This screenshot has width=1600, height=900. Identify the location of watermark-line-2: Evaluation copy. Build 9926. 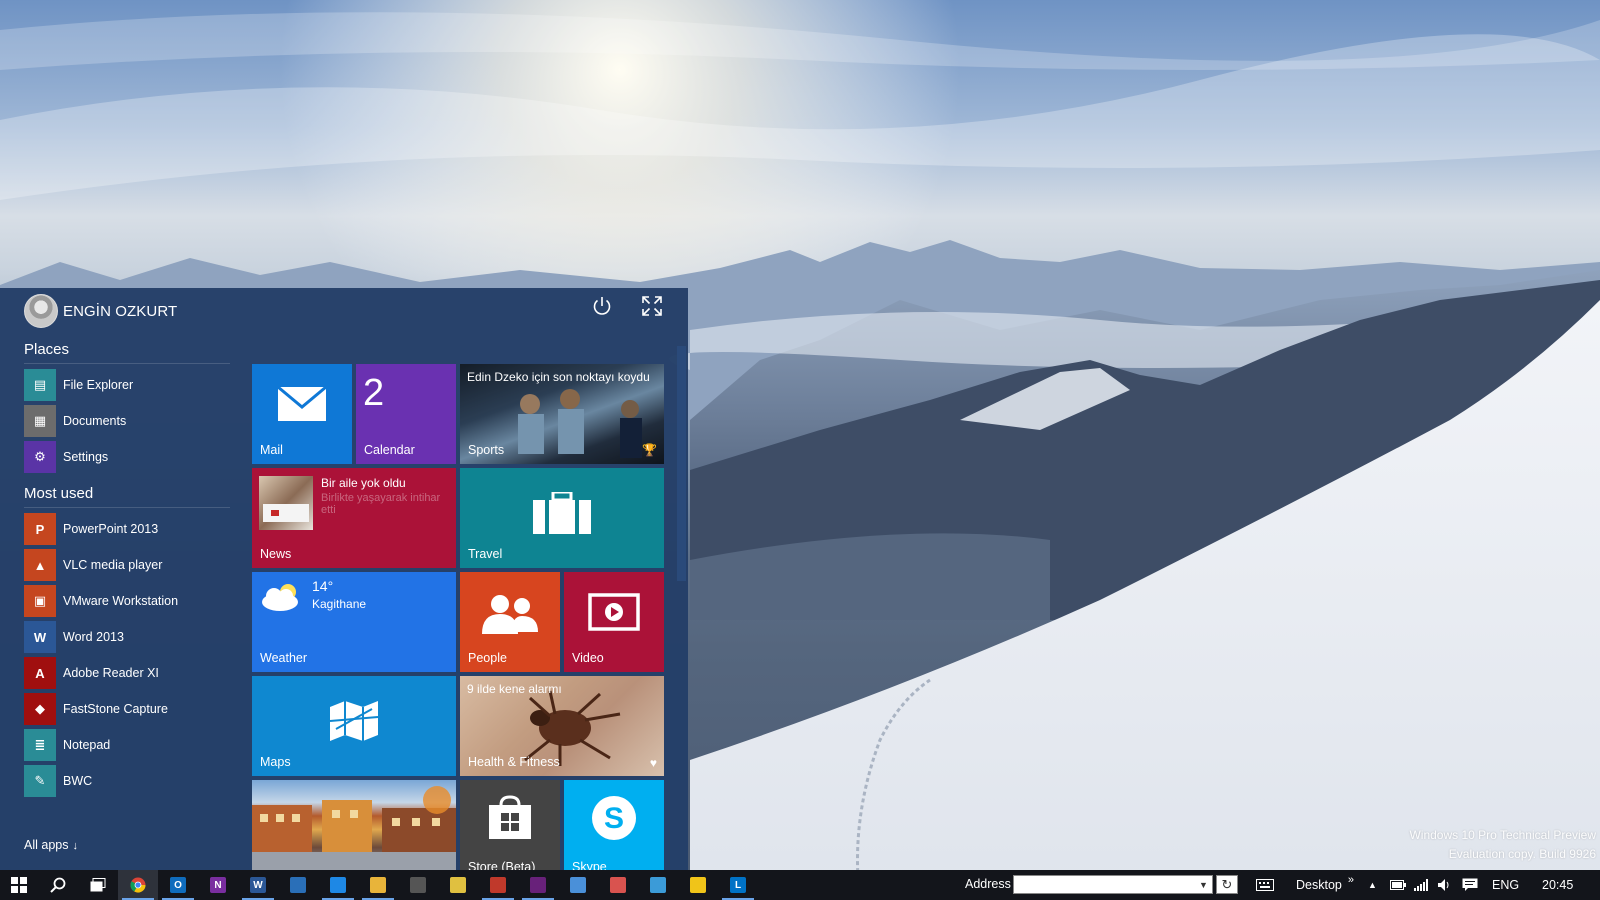
(1522, 854).